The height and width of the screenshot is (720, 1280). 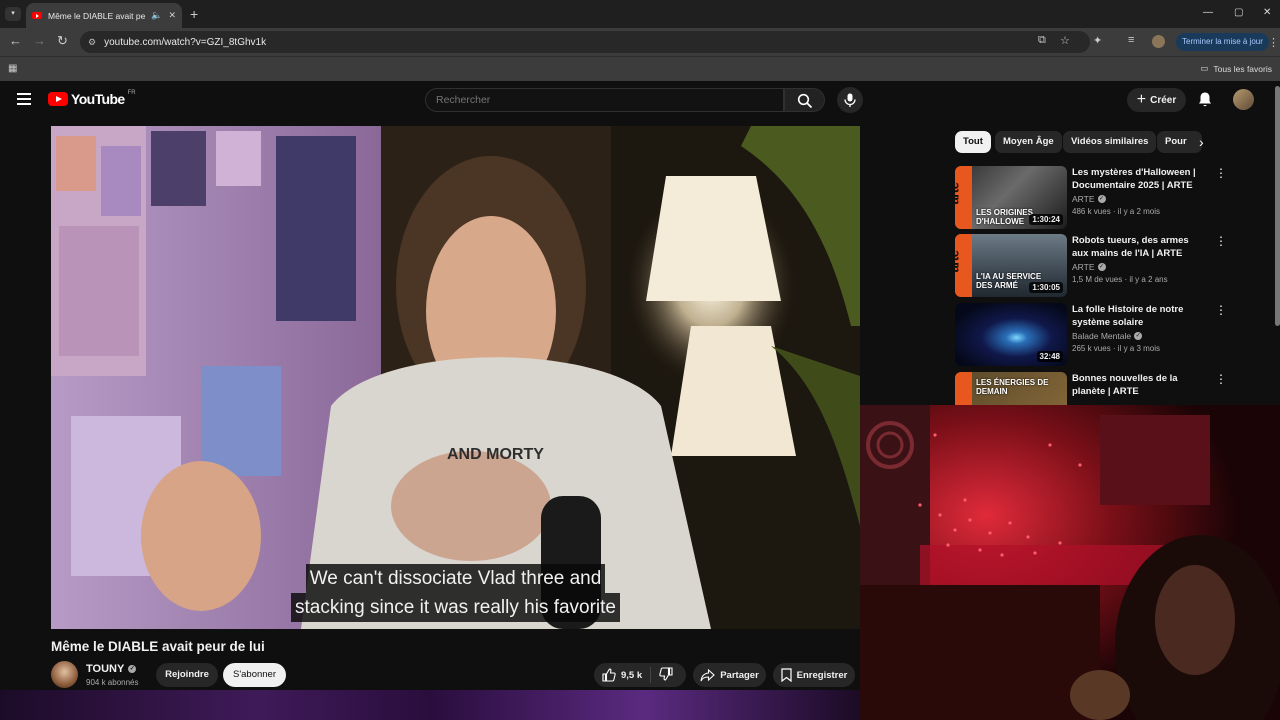 I want to click on search-button, so click(x=804, y=100).